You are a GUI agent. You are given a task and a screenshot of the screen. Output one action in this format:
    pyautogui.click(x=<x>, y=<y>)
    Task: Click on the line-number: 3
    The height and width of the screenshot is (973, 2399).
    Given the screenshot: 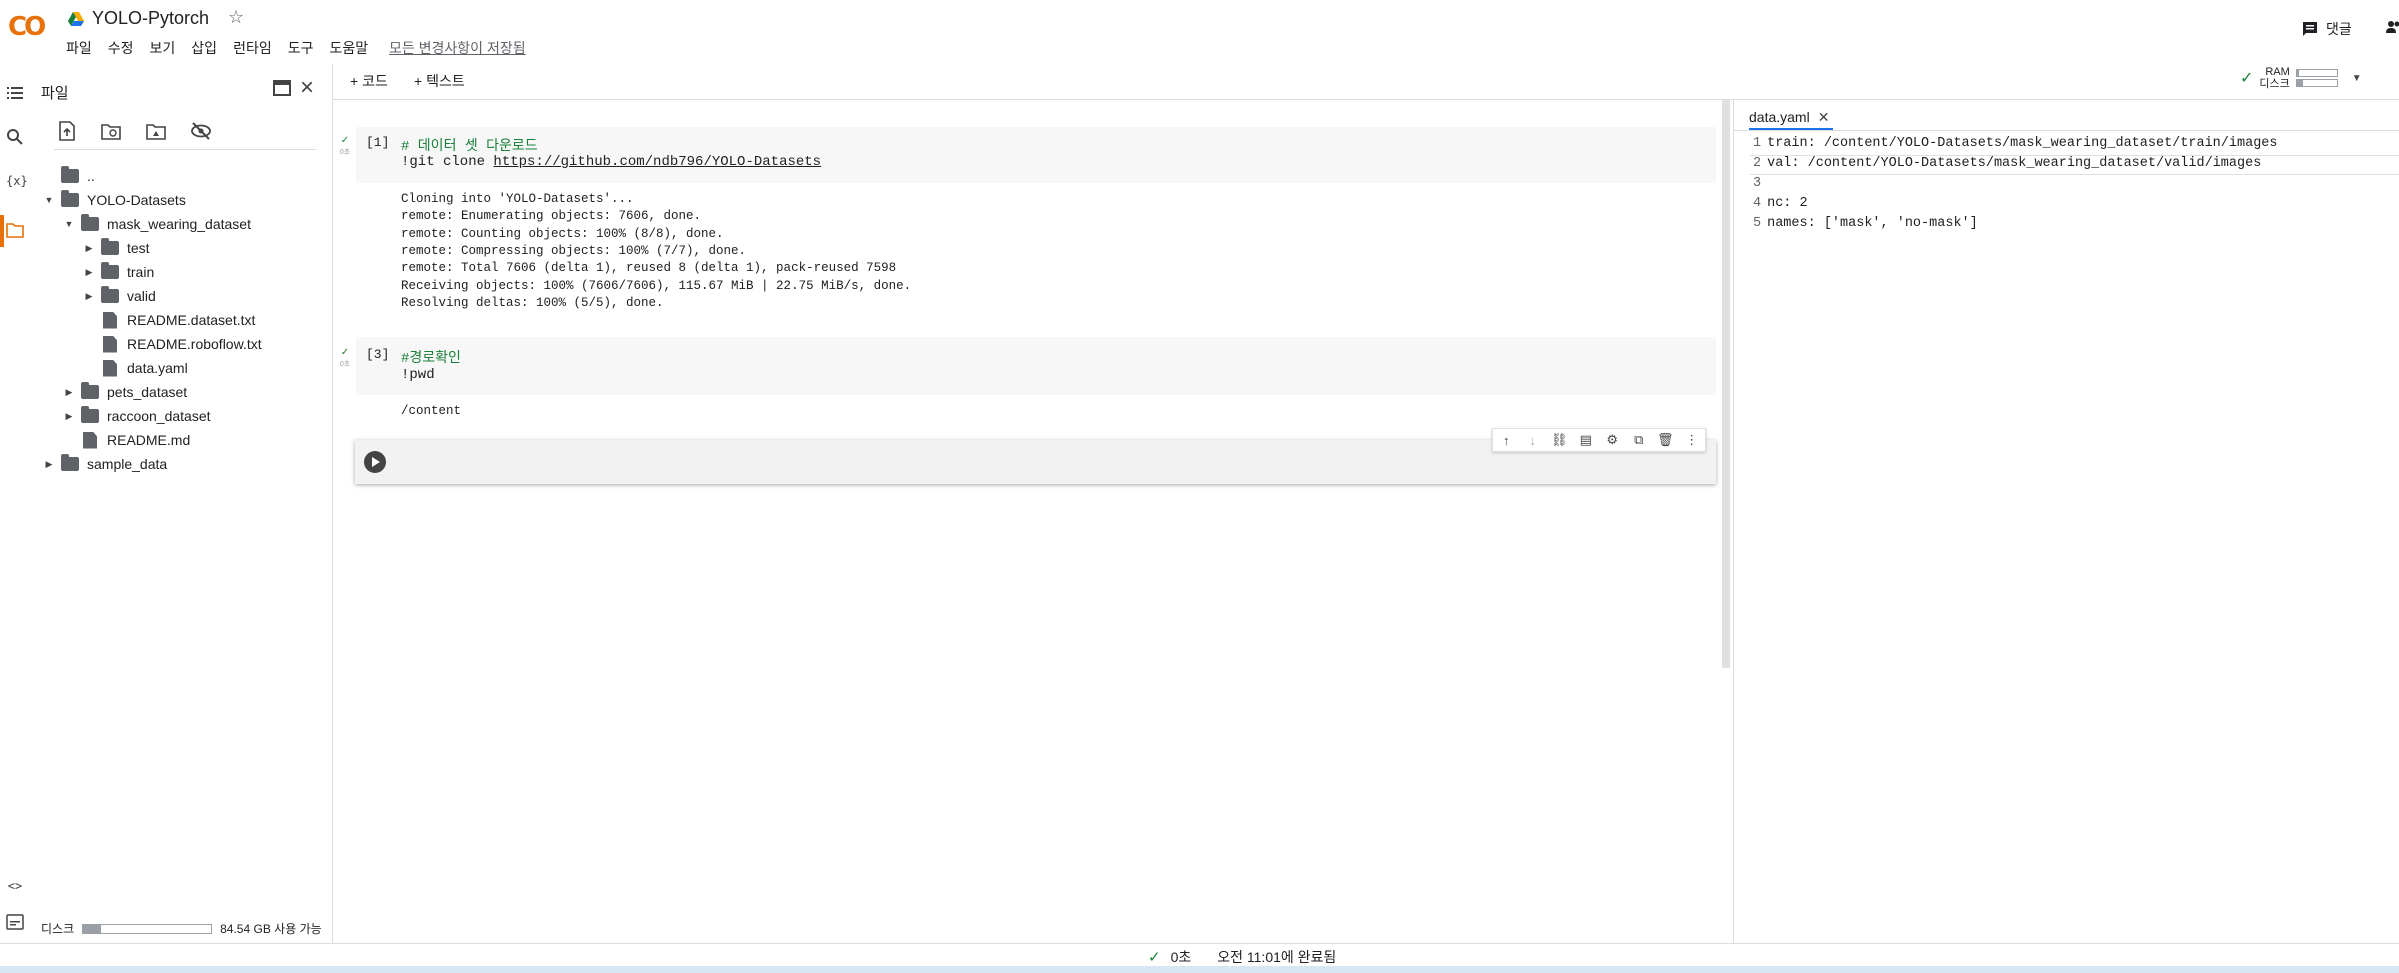 What is the action you would take?
    pyautogui.click(x=1757, y=183)
    